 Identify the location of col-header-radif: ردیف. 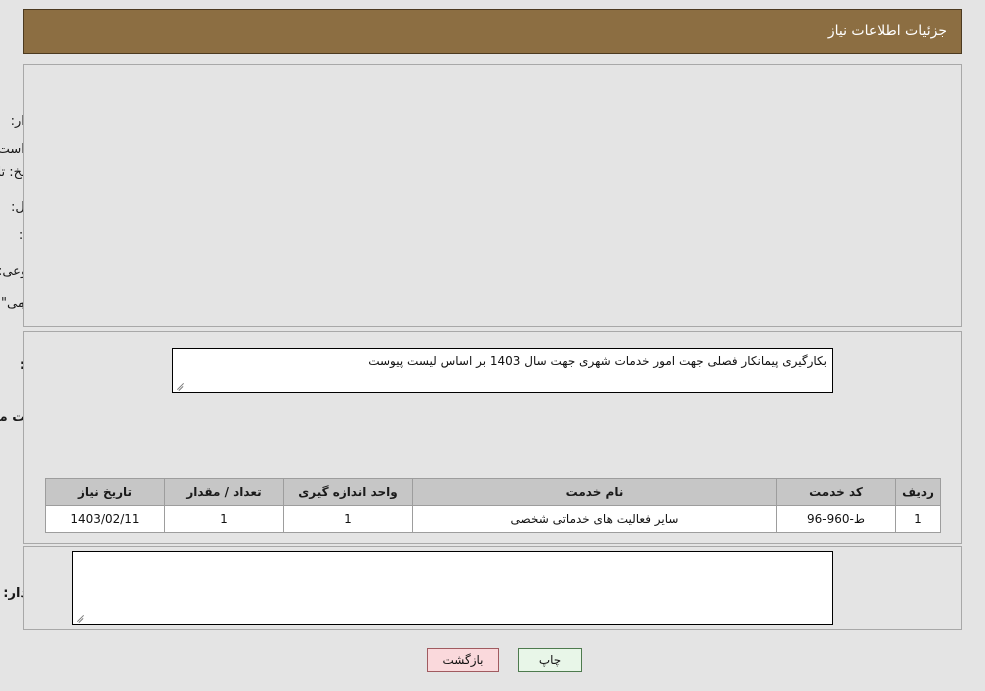
(918, 492).